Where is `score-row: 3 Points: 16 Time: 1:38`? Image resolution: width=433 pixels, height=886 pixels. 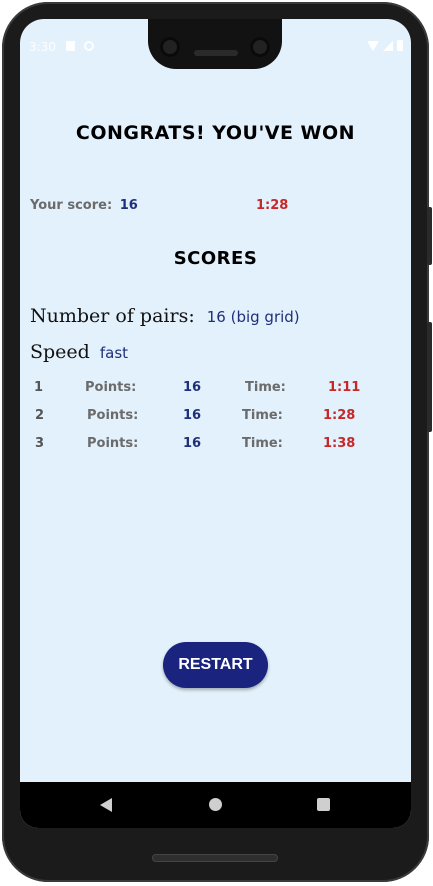
score-row: 3 Points: 16 Time: 1:38 is located at coordinates (215, 446).